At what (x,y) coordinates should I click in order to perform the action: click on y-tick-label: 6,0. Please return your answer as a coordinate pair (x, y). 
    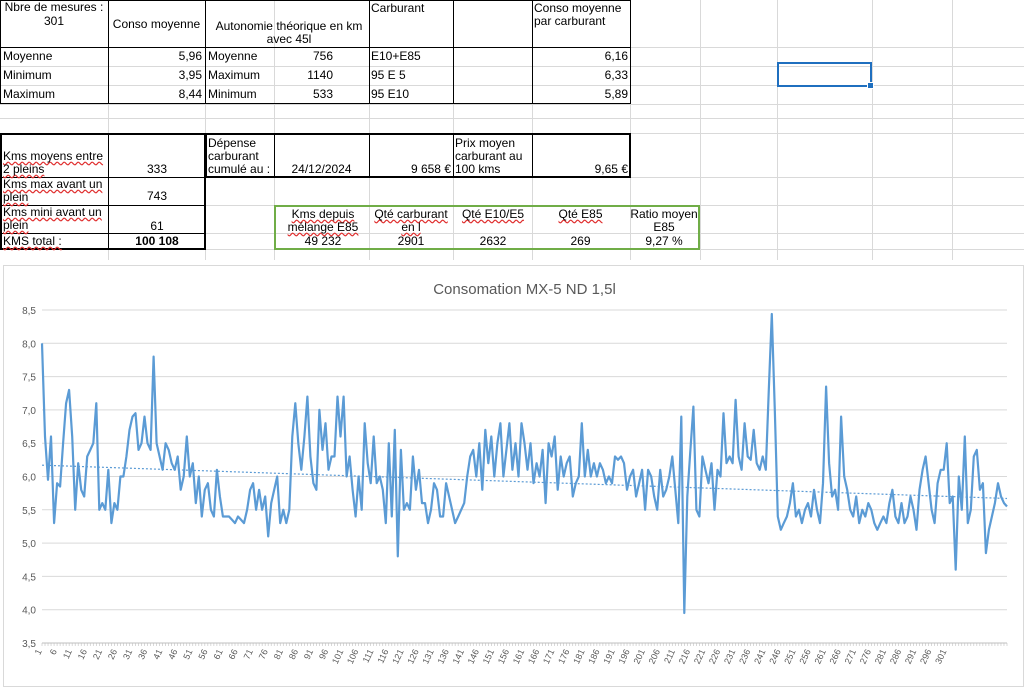
    Looking at the image, I should click on (29, 478).